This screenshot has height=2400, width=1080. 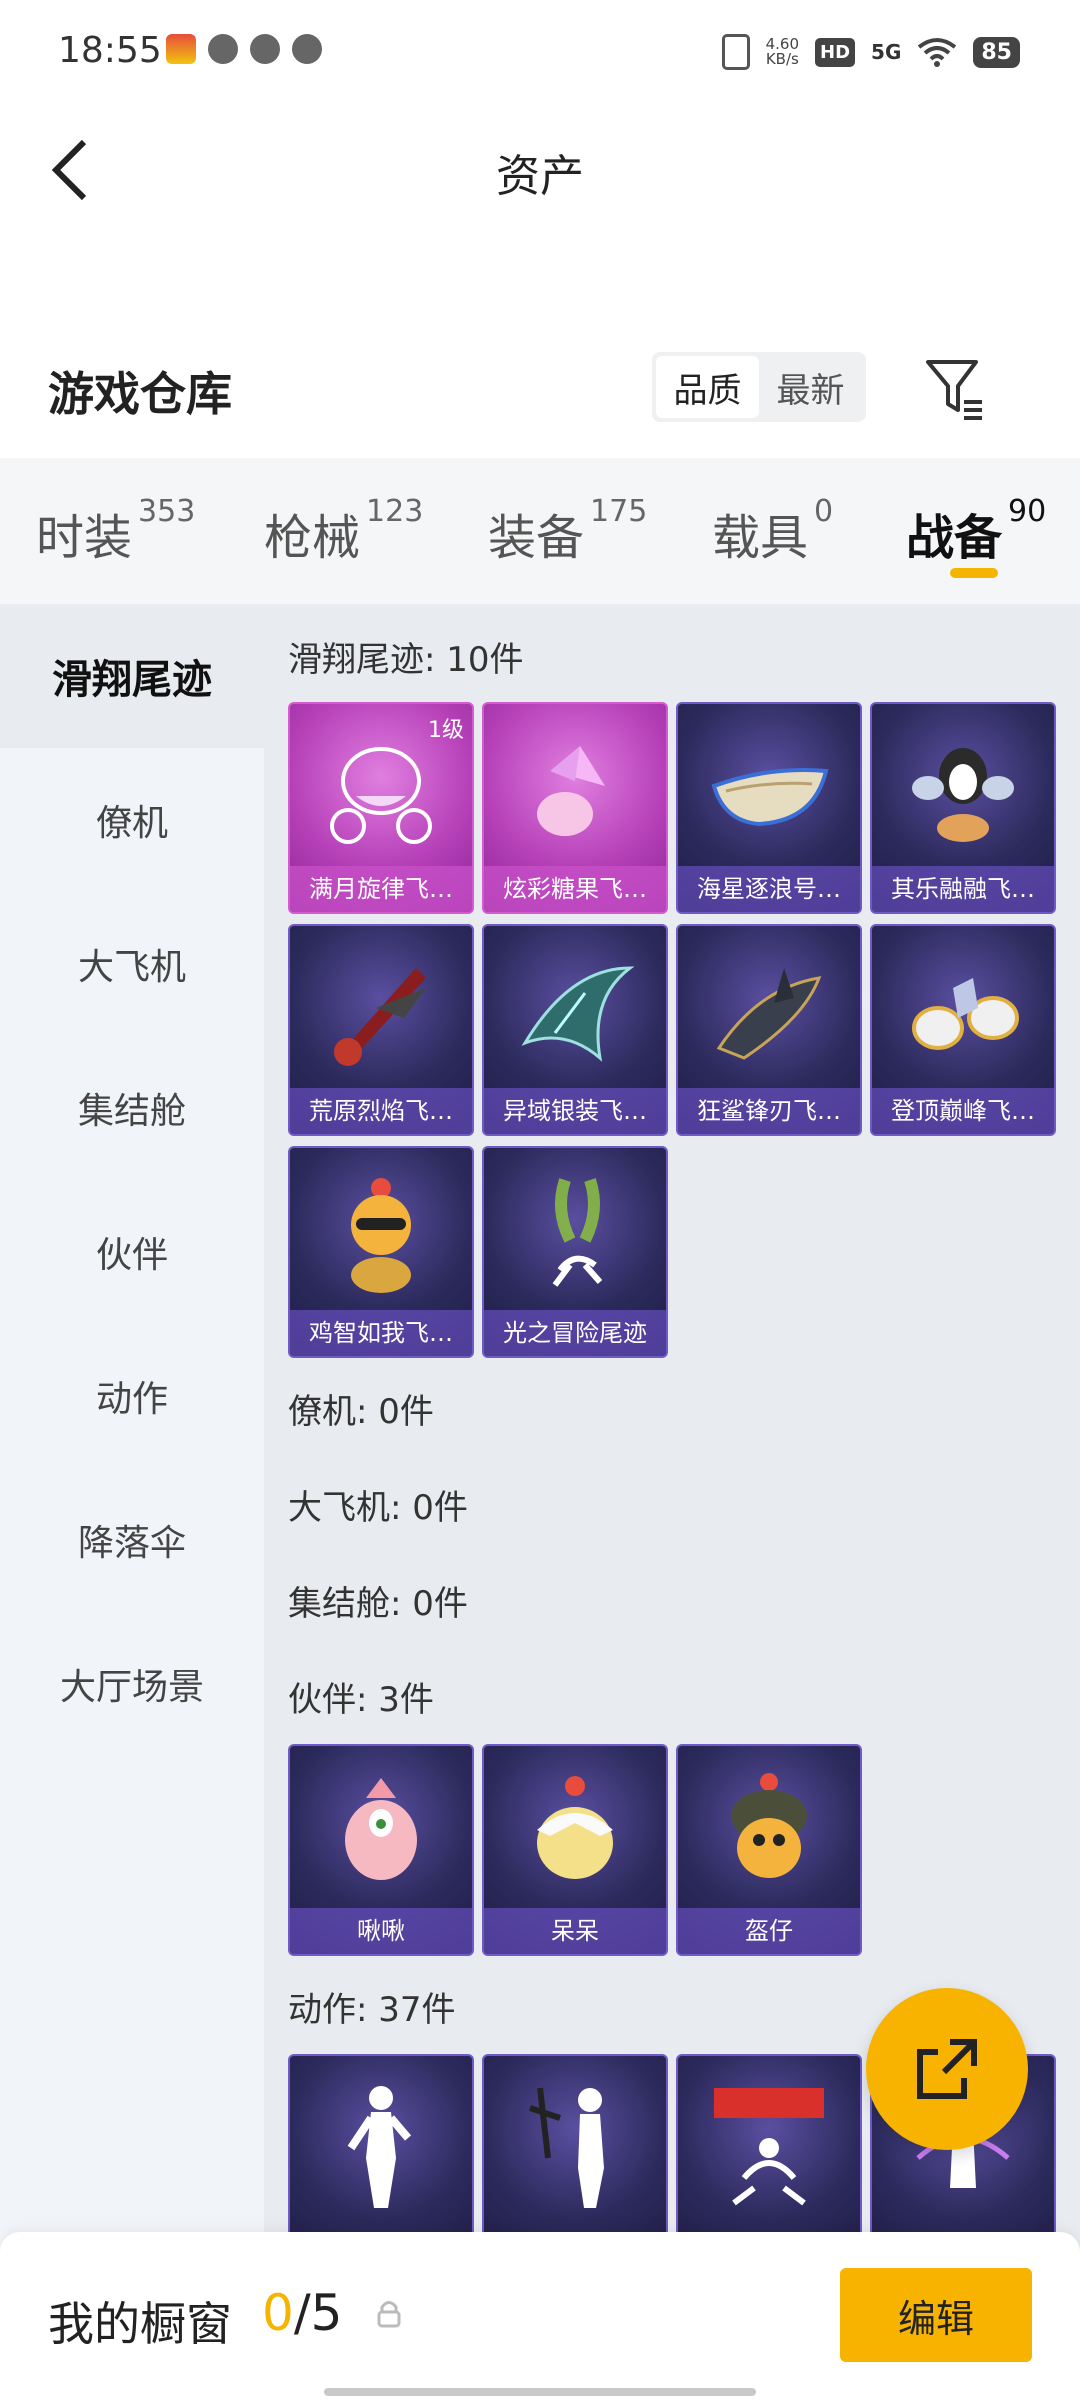 What do you see at coordinates (567, 531) in the screenshot?
I see `tab-equipment: 装备 175` at bounding box center [567, 531].